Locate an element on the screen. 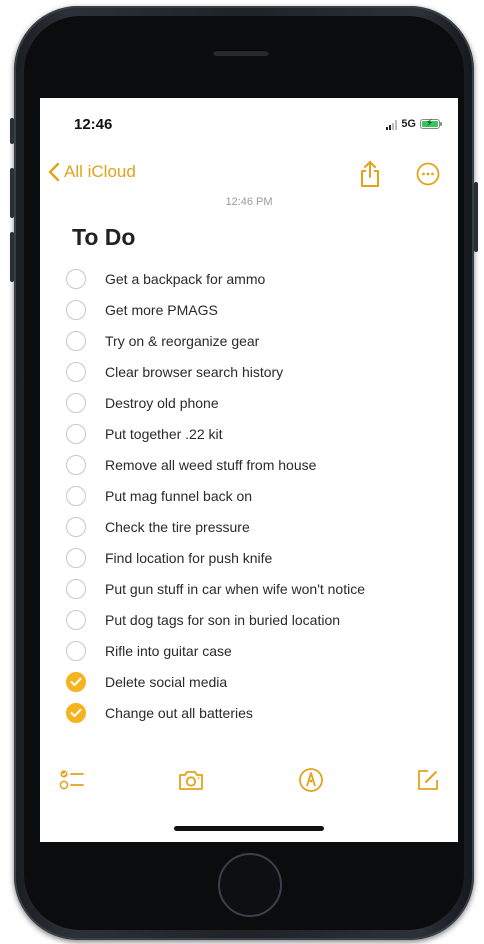  checklist-item-text: Get more PMAGS is located at coordinates (161, 309).